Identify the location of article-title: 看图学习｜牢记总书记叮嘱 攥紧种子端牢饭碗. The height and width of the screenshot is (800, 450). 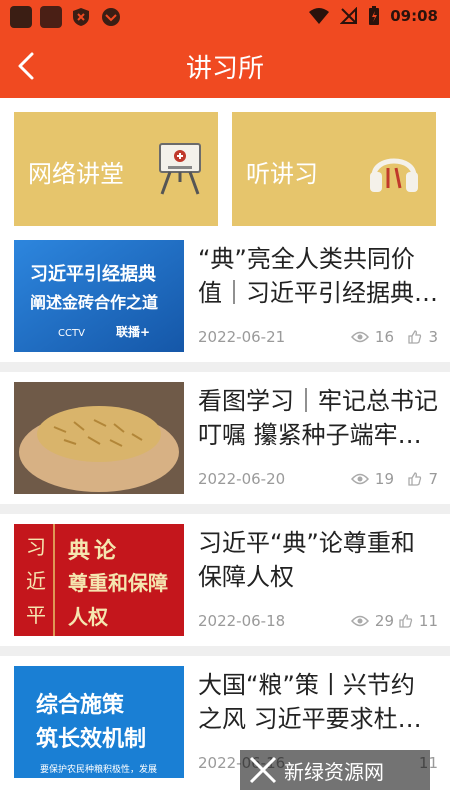
(318, 418).